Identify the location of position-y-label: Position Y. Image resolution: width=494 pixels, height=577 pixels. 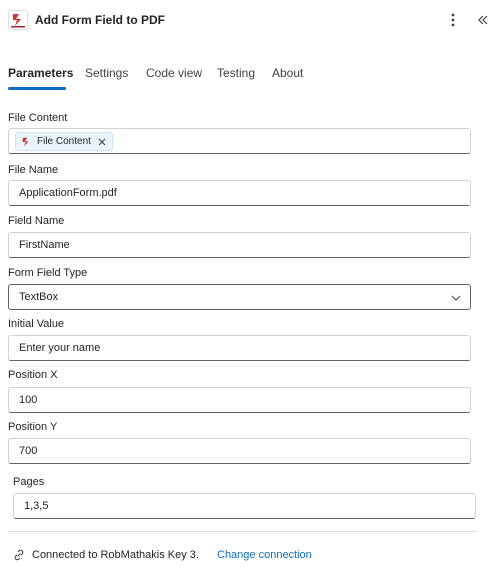
(33, 427).